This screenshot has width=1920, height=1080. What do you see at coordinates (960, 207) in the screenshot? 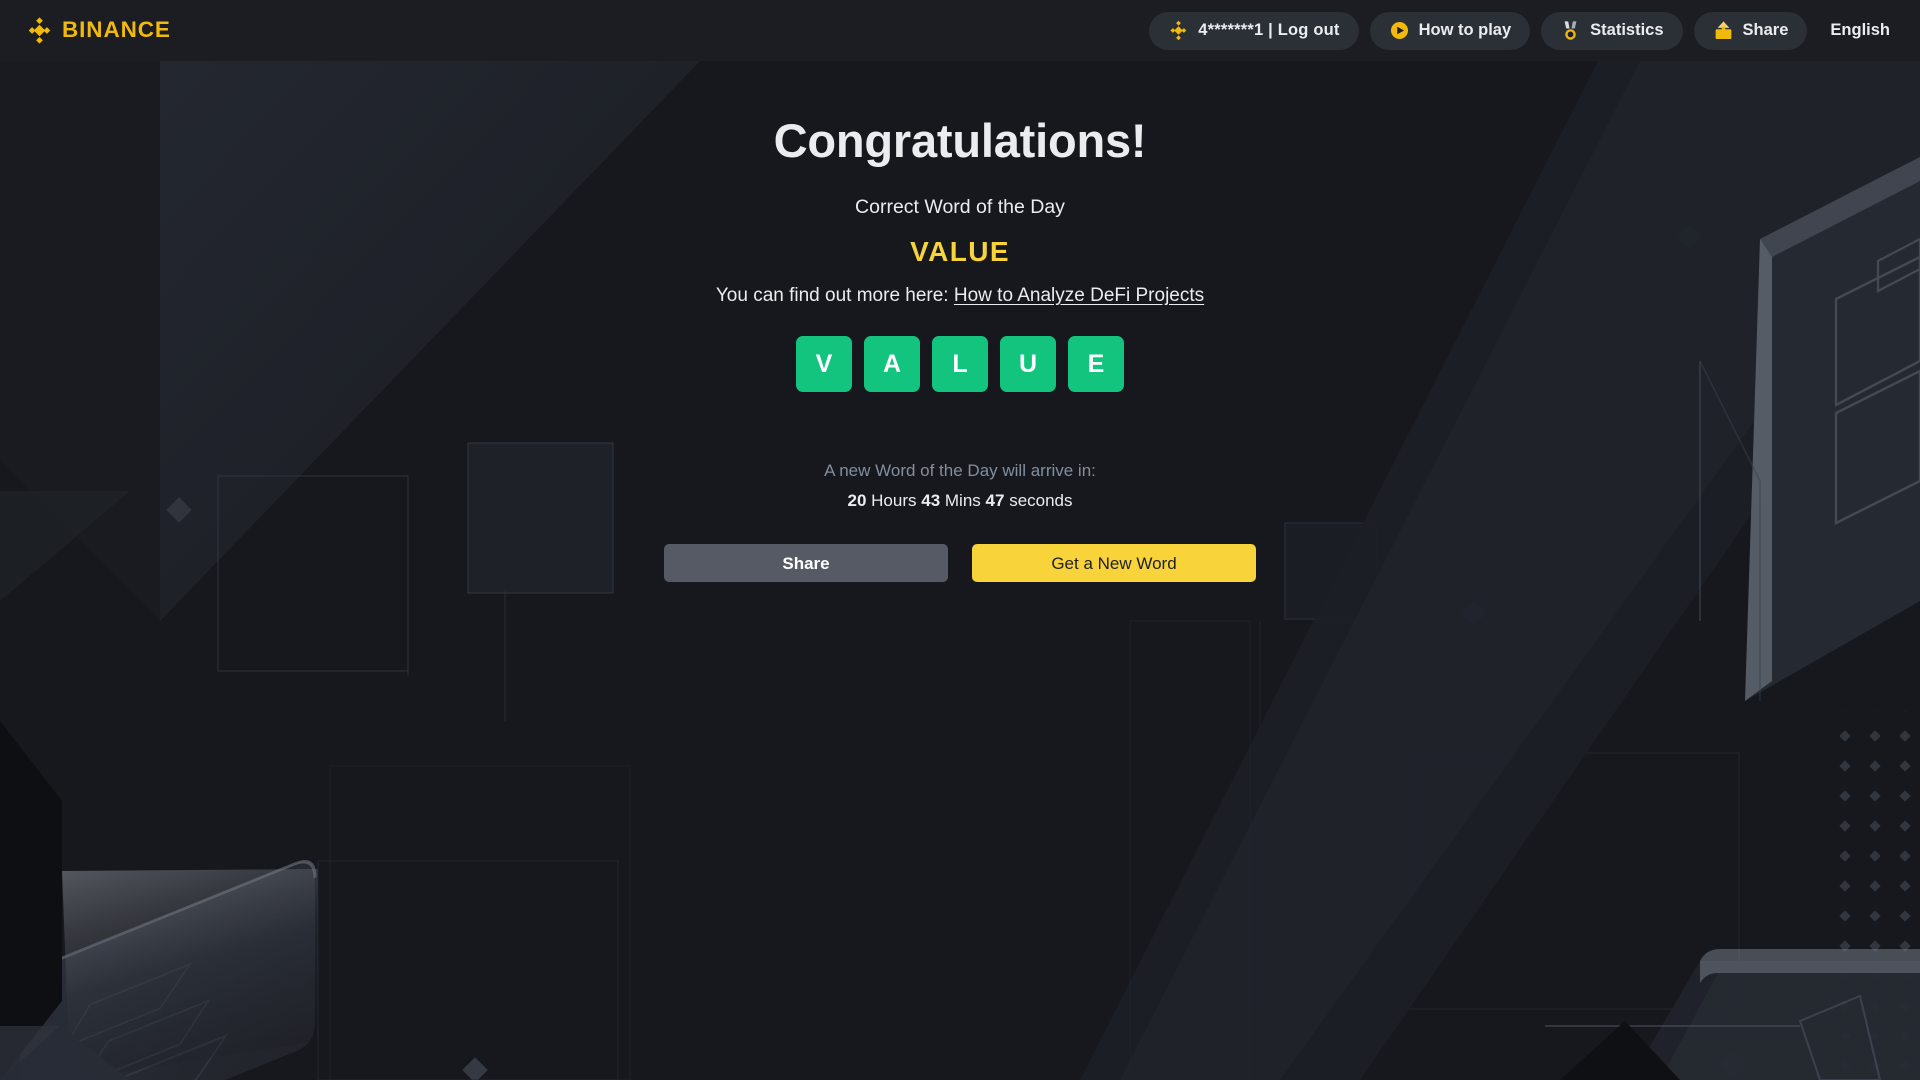
I see `correct-word-label: Correct Word of the Day` at bounding box center [960, 207].